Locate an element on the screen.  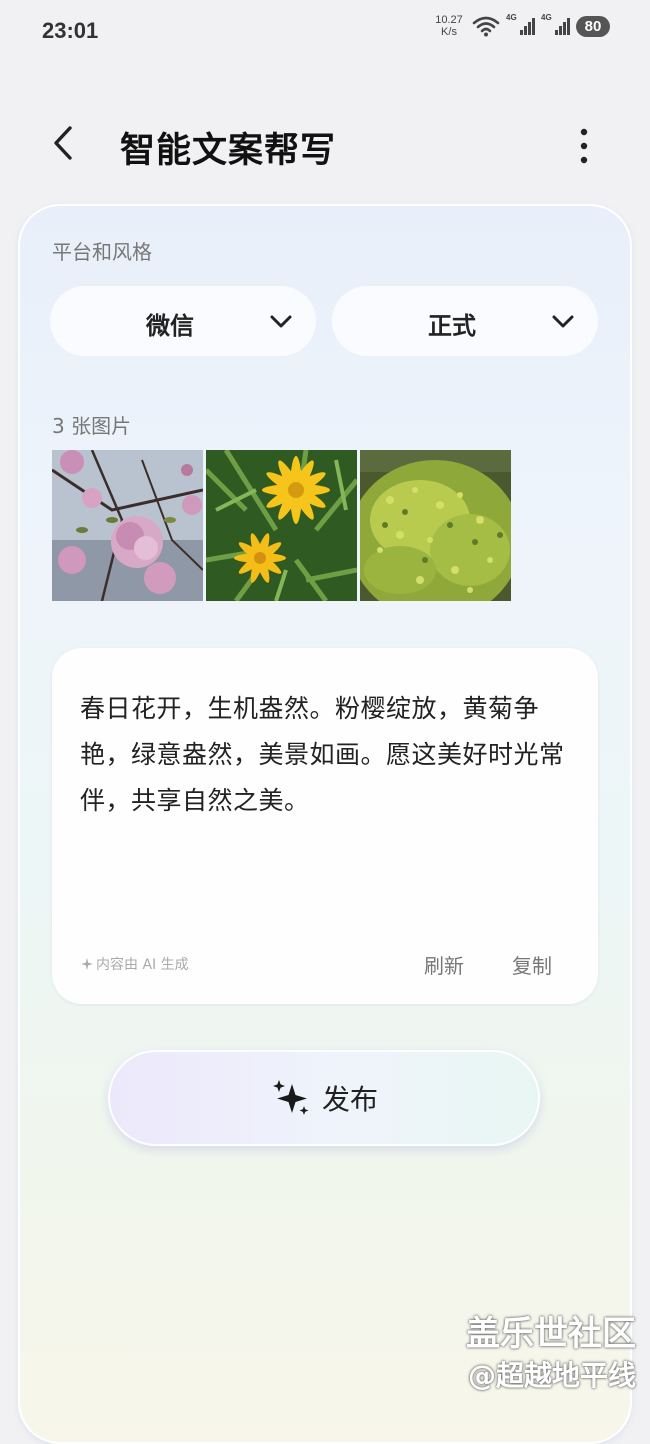
back-arrow-icon is located at coordinates (63, 143).